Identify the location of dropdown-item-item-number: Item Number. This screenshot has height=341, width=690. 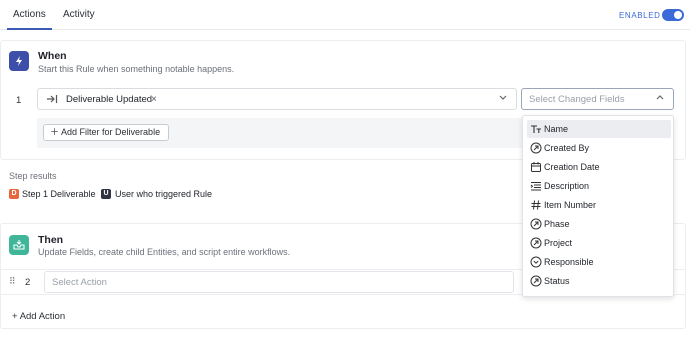
(599, 205).